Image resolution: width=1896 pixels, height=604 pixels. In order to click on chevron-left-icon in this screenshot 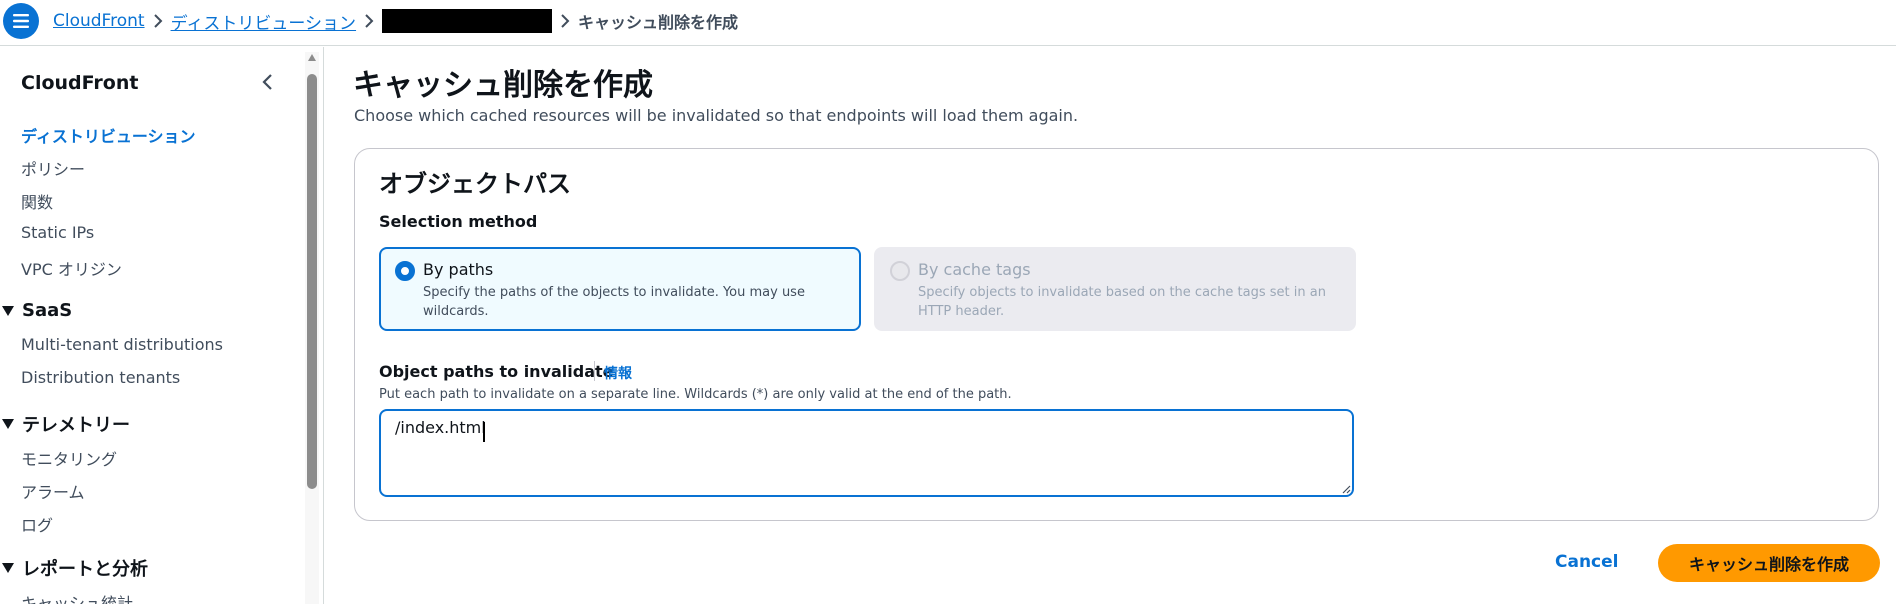, I will do `click(267, 82)`.